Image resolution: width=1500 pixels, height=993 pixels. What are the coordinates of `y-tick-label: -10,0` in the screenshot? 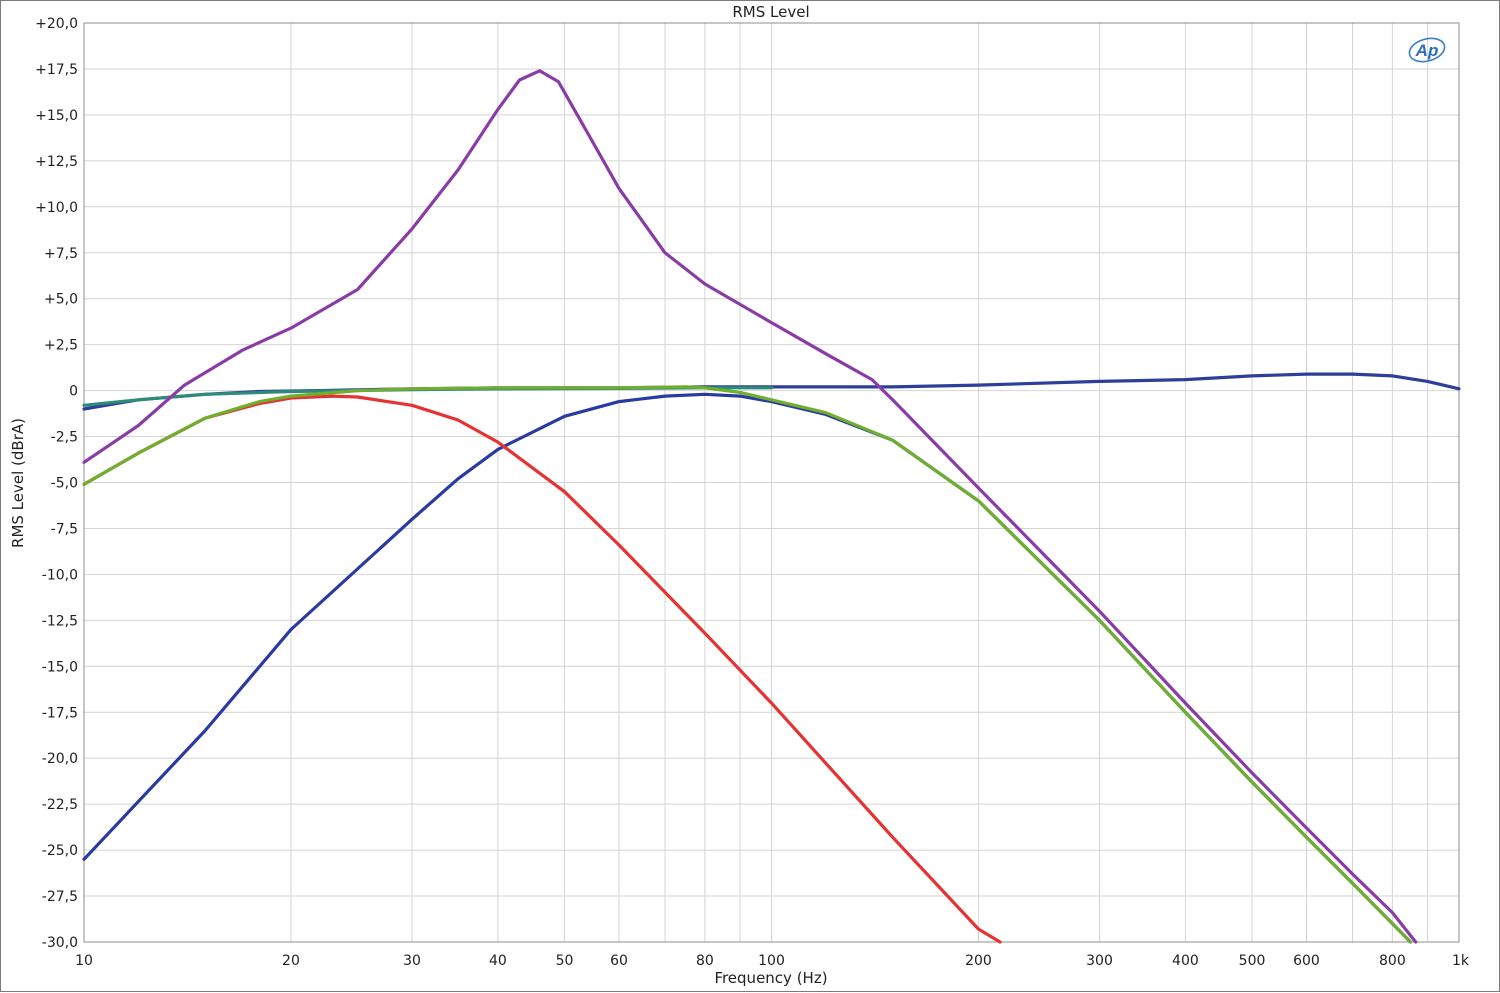 It's located at (60, 575).